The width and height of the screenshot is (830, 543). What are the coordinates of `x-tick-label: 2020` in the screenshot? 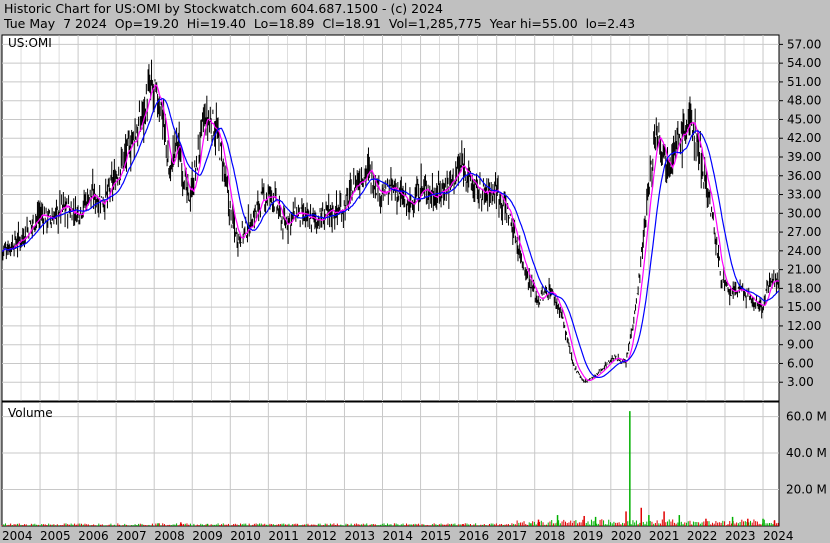 It's located at (626, 536).